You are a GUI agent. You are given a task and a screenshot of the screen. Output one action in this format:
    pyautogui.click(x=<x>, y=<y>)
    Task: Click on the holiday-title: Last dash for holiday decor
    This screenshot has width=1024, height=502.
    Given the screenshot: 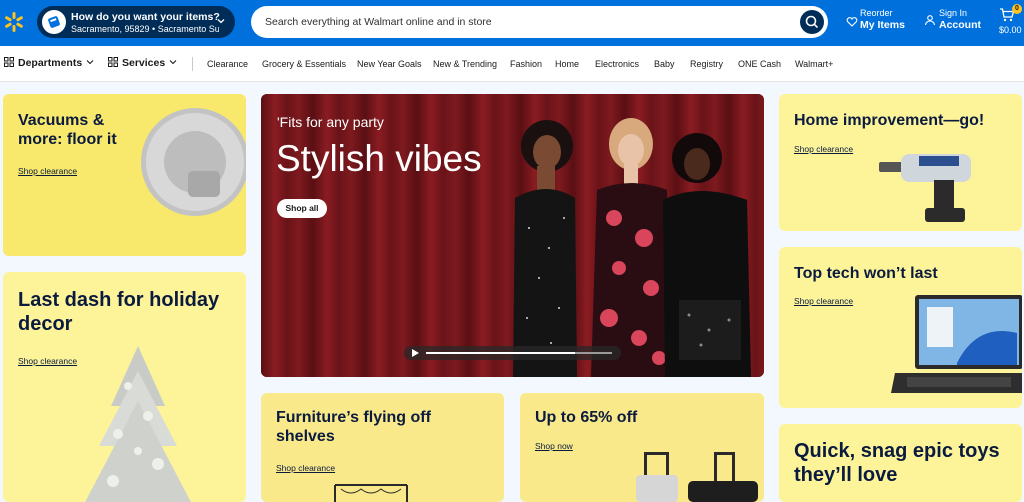 What is the action you would take?
    pyautogui.click(x=119, y=312)
    